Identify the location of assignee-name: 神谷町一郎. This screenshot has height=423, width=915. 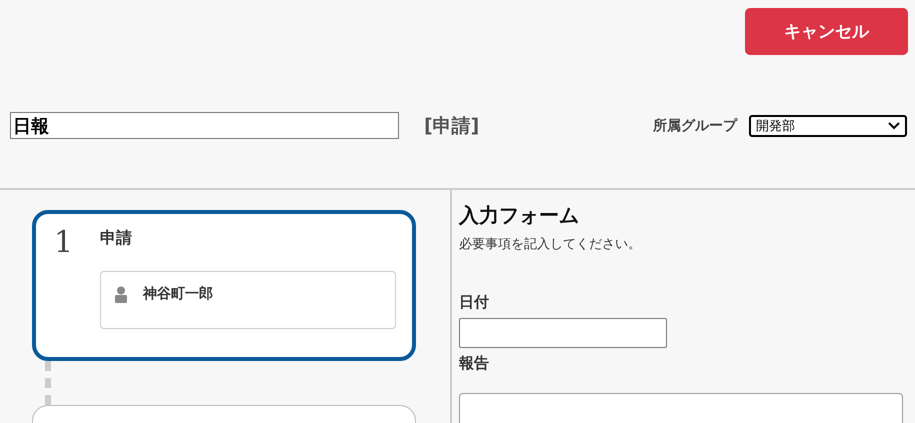
(178, 294).